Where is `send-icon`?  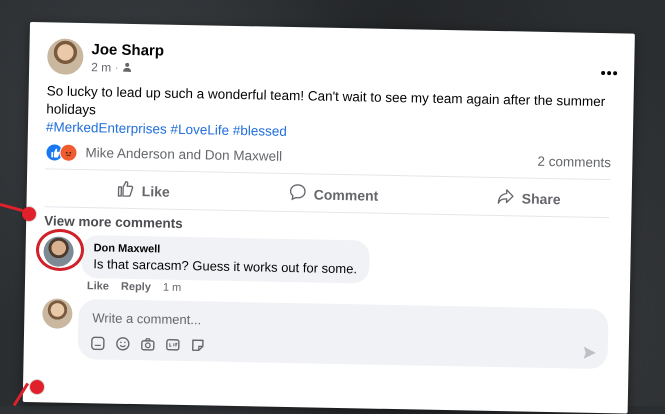
send-icon is located at coordinates (590, 355).